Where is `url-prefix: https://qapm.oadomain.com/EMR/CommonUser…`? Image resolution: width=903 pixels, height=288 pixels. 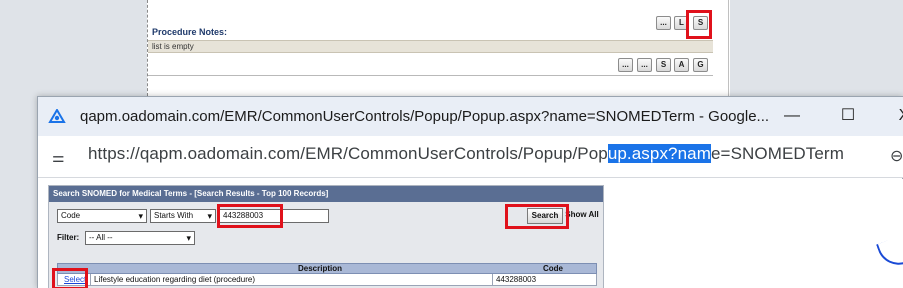 url-prefix: https://qapm.oadomain.com/EMR/CommonUser… is located at coordinates (348, 153).